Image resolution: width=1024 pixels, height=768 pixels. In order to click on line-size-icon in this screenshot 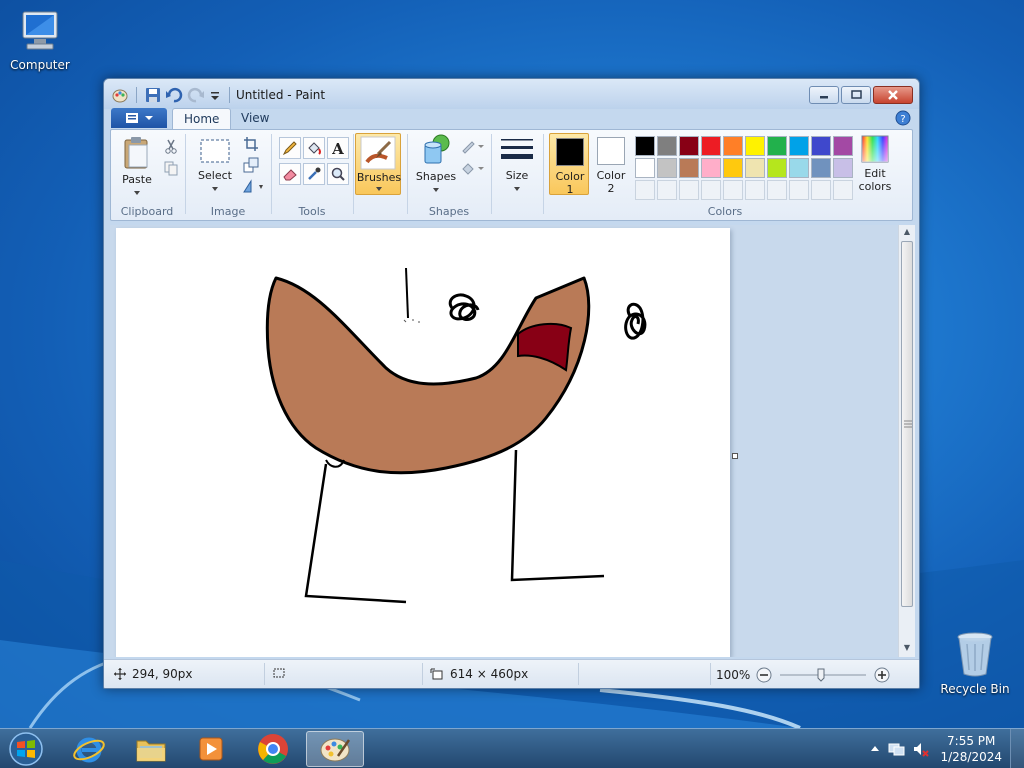, I will do `click(517, 149)`.